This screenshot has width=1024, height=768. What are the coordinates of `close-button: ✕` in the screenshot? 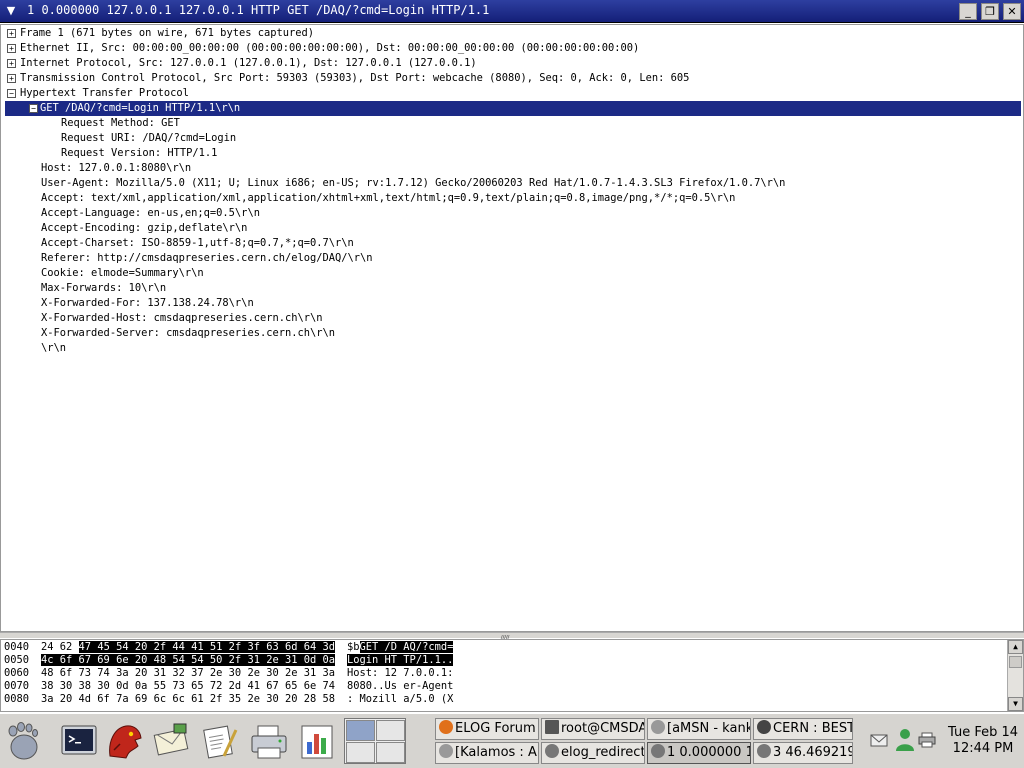 It's located at (1012, 11).